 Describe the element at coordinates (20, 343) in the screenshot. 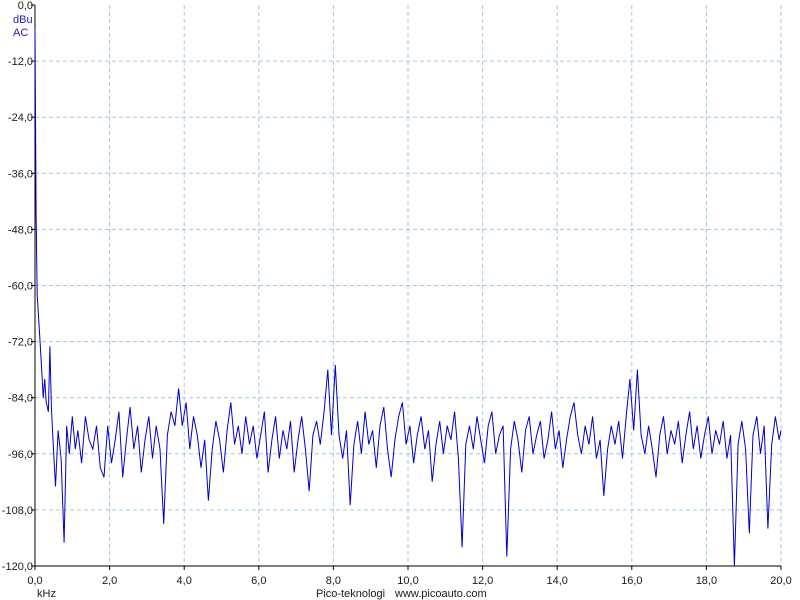

I see `y-tick-label: -72,0` at that location.